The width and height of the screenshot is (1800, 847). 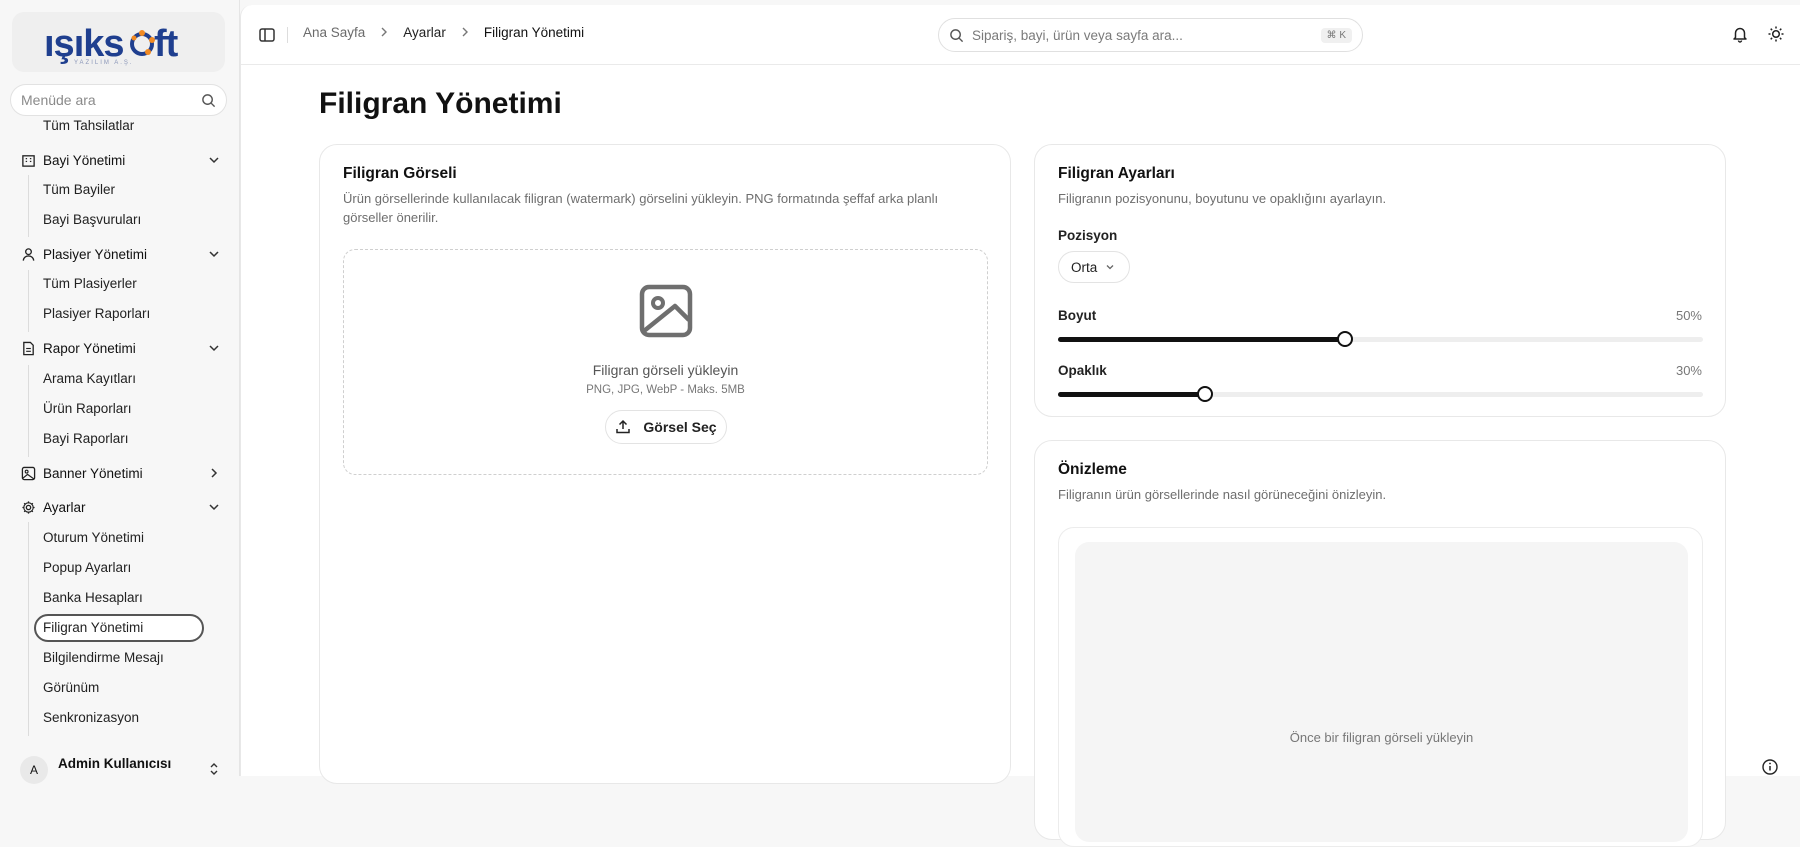 I want to click on logo-mark-icon: ışıks ft, so click(x=112, y=43).